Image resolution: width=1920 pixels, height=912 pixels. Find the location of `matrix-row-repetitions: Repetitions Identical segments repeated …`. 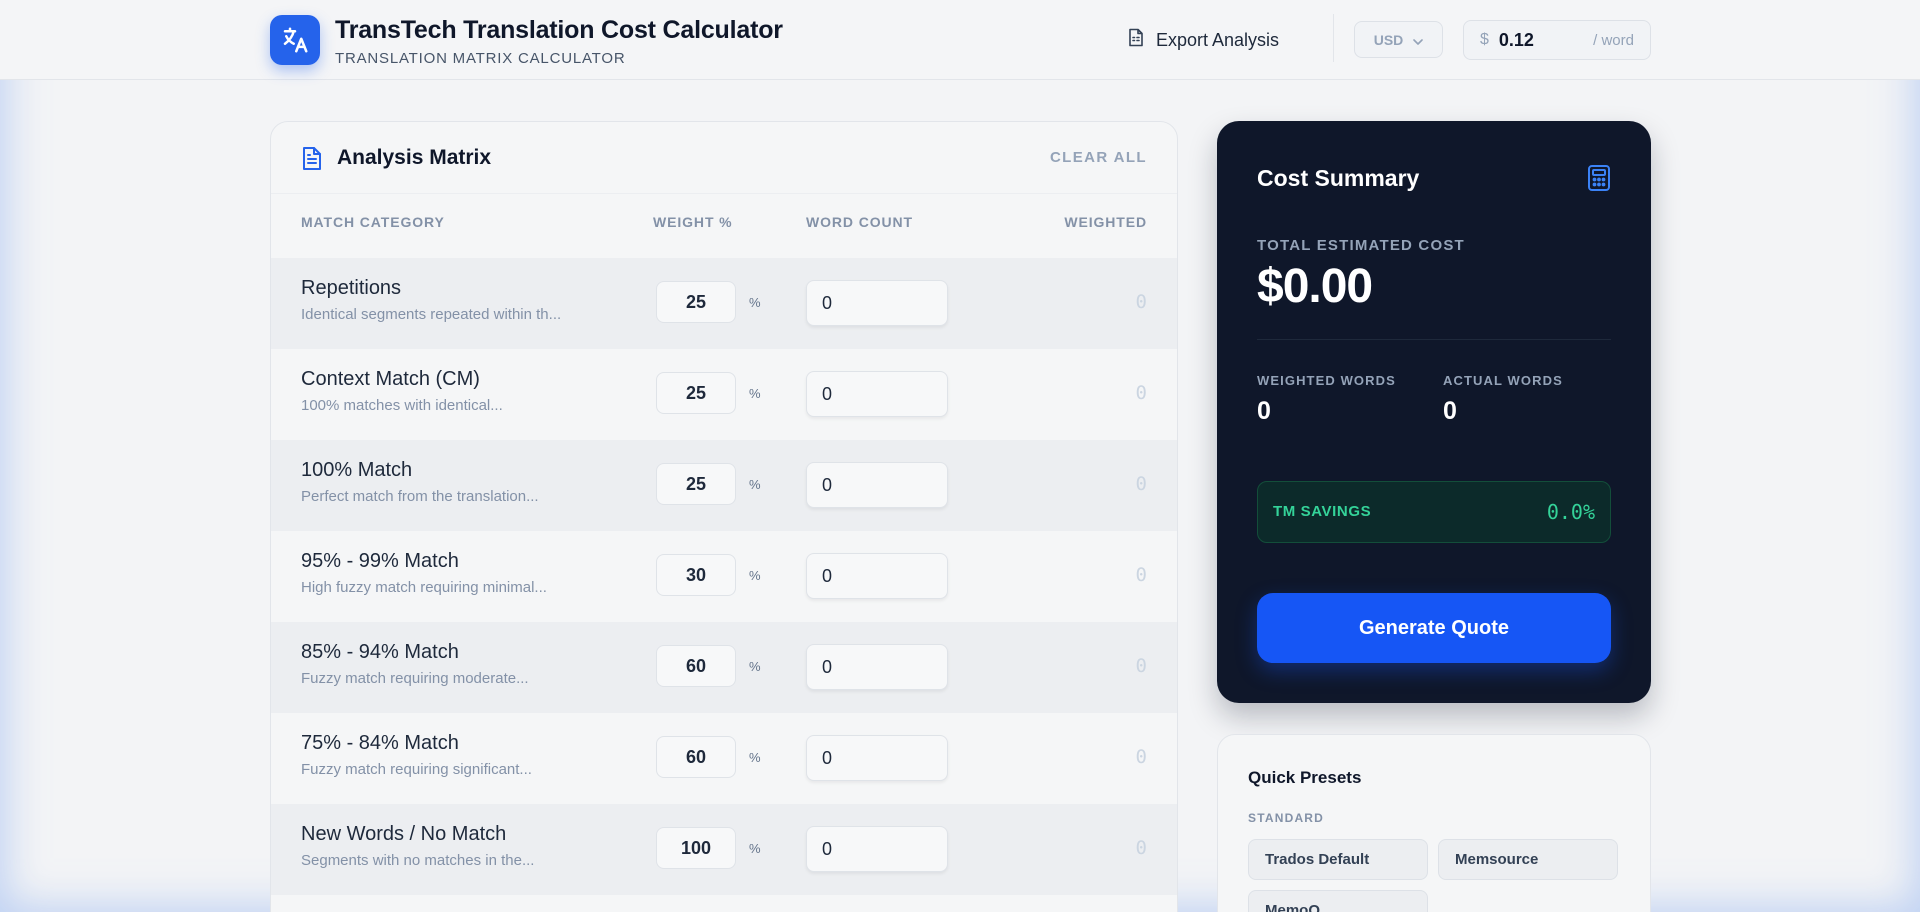

matrix-row-repetitions: Repetitions Identical segments repeated … is located at coordinates (724, 303).